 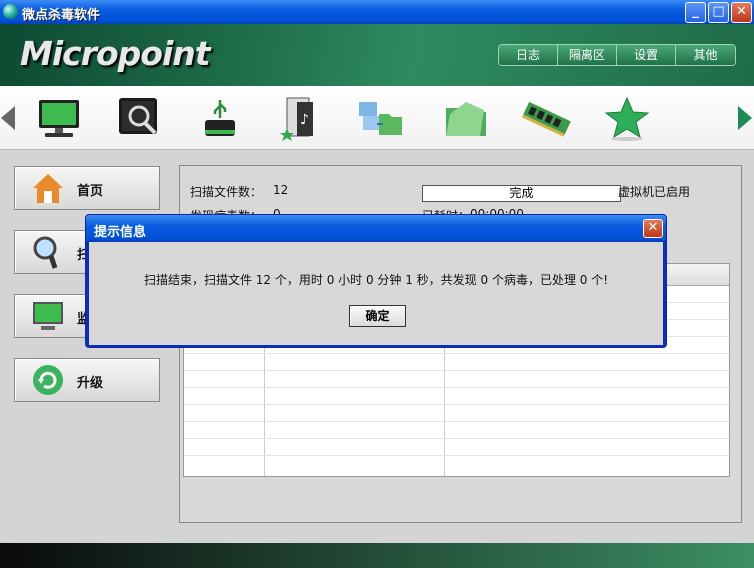 I want to click on minimize-button: _, so click(x=695, y=12).